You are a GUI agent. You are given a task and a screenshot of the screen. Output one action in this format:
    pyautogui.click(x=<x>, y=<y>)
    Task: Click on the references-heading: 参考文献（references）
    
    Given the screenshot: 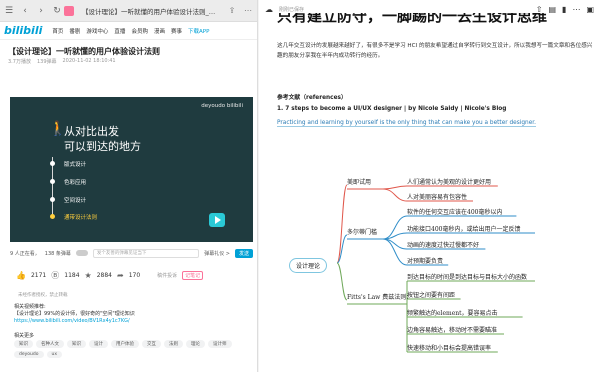 What is the action you would take?
    pyautogui.click(x=312, y=98)
    